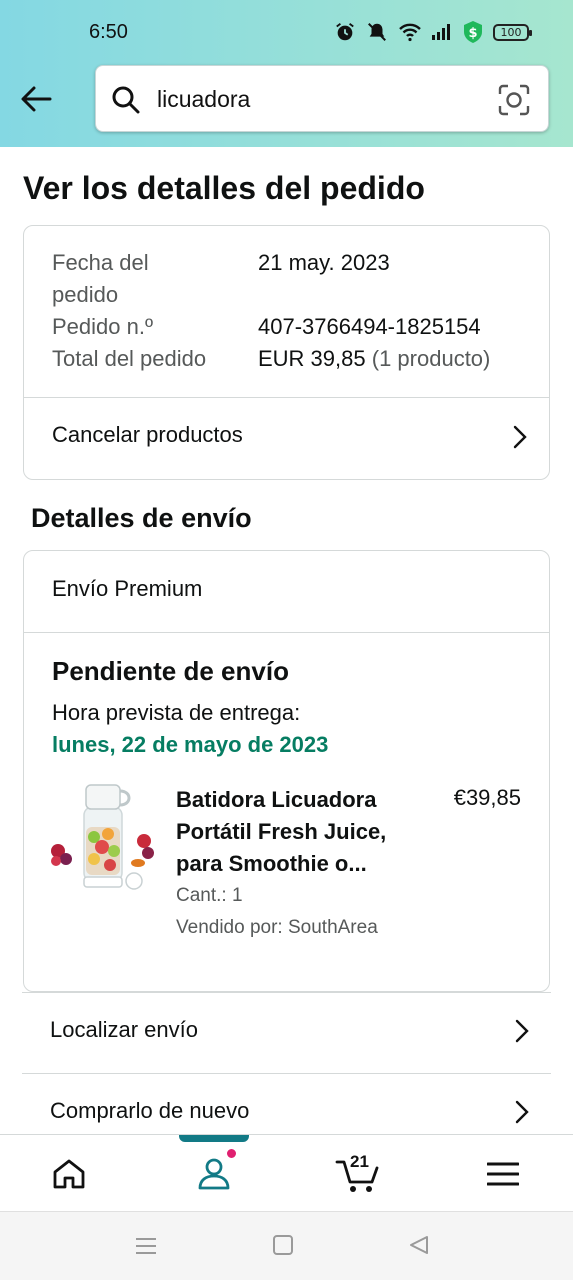 Image resolution: width=573 pixels, height=1280 pixels. I want to click on shield-dollar-icon: $, so click(473, 32).